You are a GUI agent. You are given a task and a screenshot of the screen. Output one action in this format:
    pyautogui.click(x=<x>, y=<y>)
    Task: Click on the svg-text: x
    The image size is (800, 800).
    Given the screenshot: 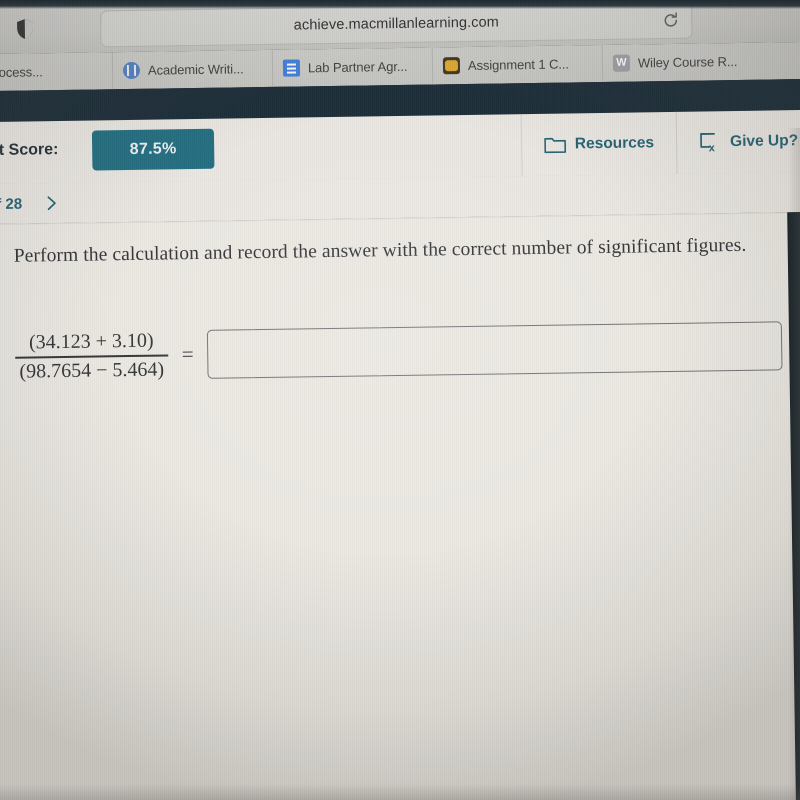 What is the action you would take?
    pyautogui.click(x=712, y=147)
    